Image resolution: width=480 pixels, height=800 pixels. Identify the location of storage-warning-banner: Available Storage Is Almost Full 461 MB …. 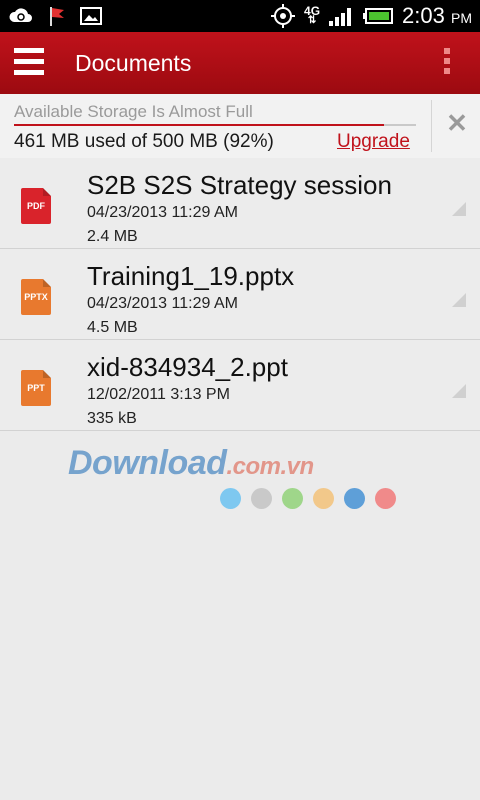
(240, 126).